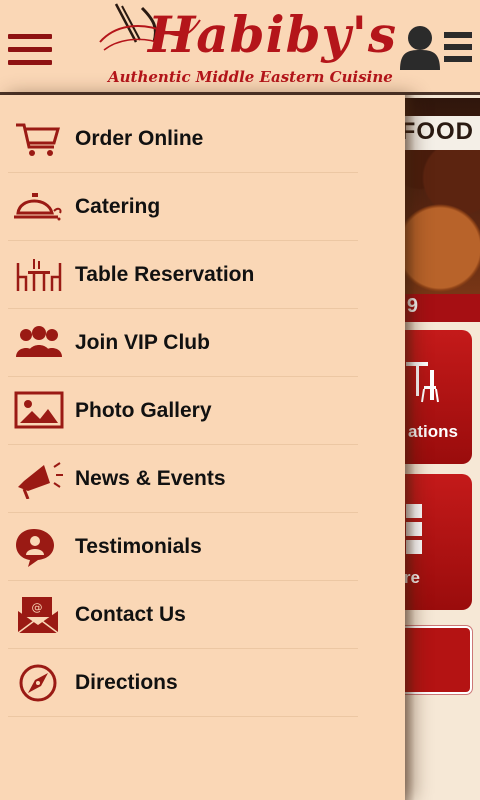  I want to click on menu-item-catering: Catering, so click(183, 207).